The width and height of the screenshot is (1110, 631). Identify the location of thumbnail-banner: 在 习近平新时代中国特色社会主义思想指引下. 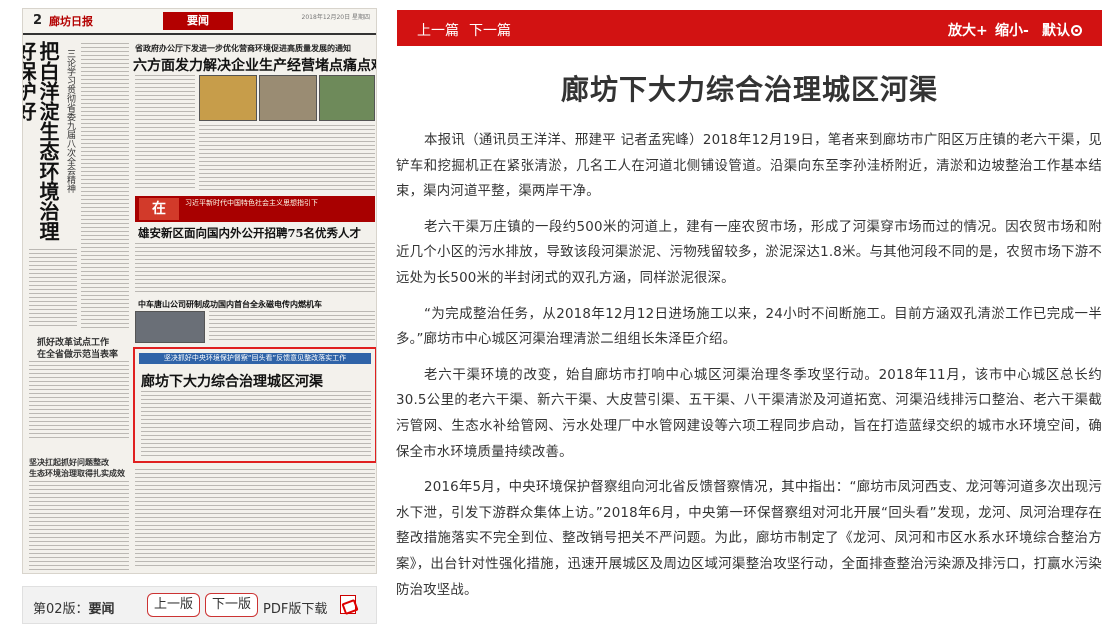
(255, 209).